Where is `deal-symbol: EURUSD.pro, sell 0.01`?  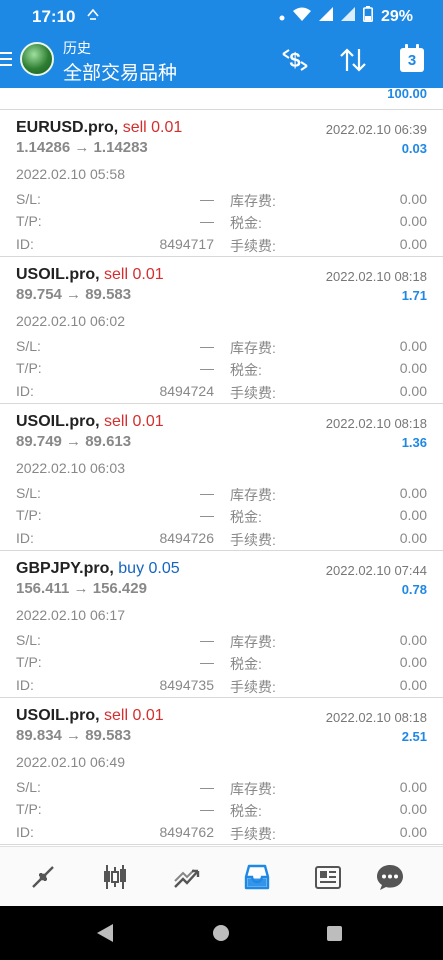
deal-symbol: EURUSD.pro, sell 0.01 is located at coordinates (99, 128).